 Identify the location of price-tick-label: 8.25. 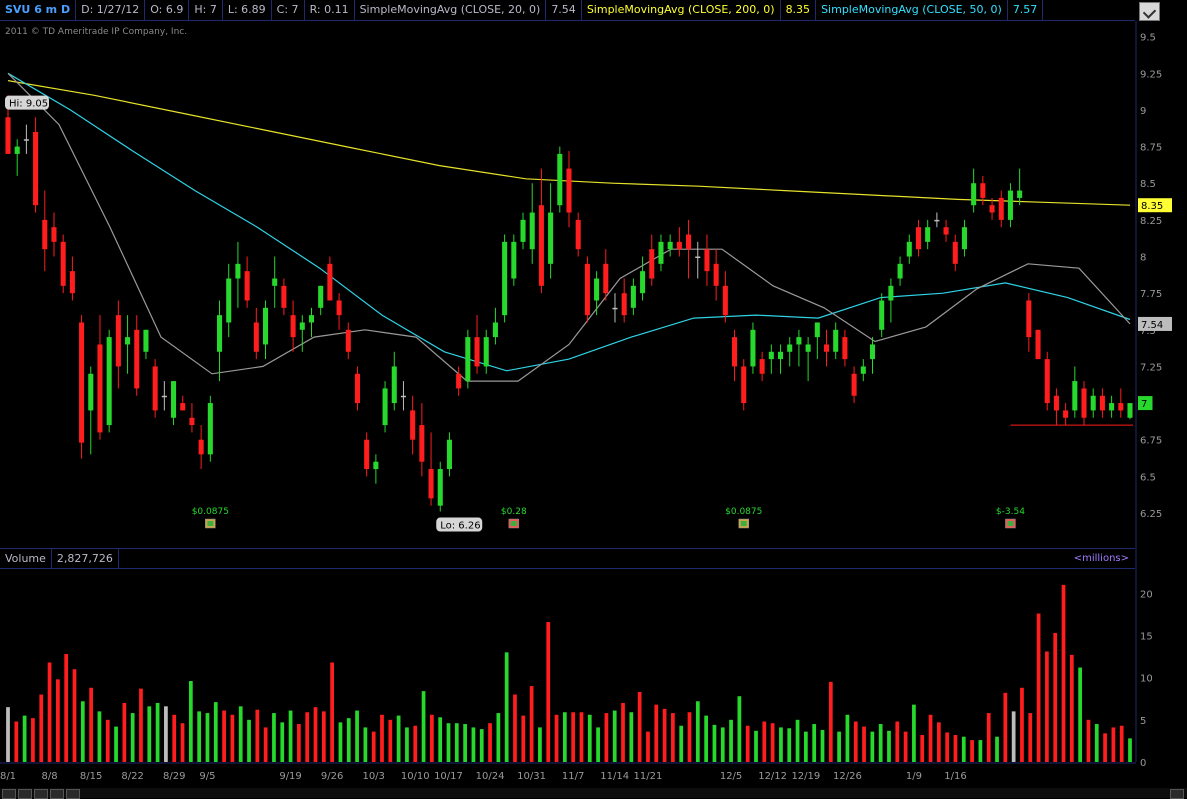
(1151, 221).